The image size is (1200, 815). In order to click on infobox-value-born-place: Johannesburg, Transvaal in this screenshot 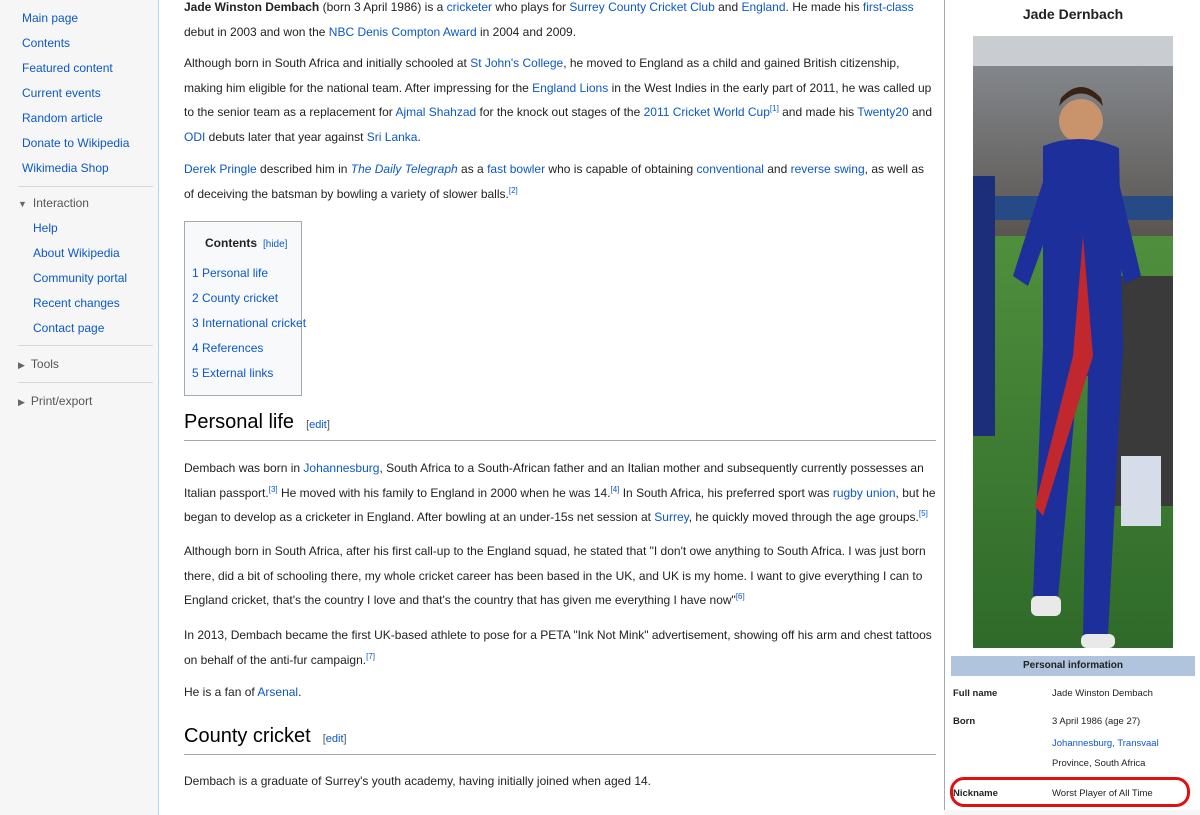, I will do `click(1105, 743)`.